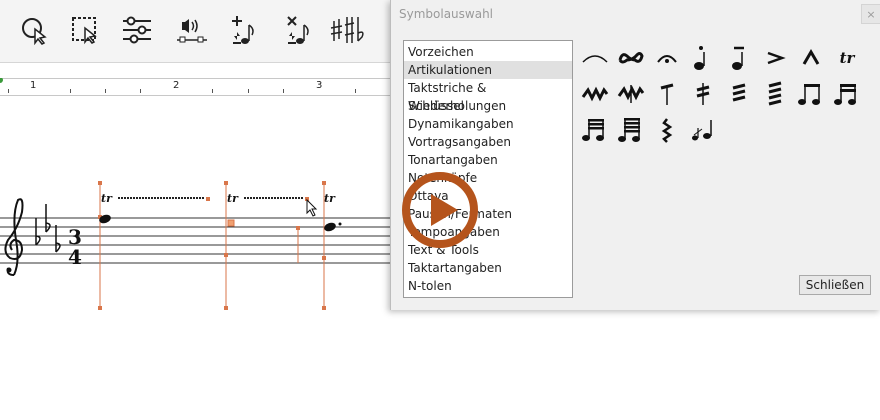 The width and height of the screenshot is (880, 420). What do you see at coordinates (488, 124) in the screenshot?
I see `category-item: Dynamikangaben` at bounding box center [488, 124].